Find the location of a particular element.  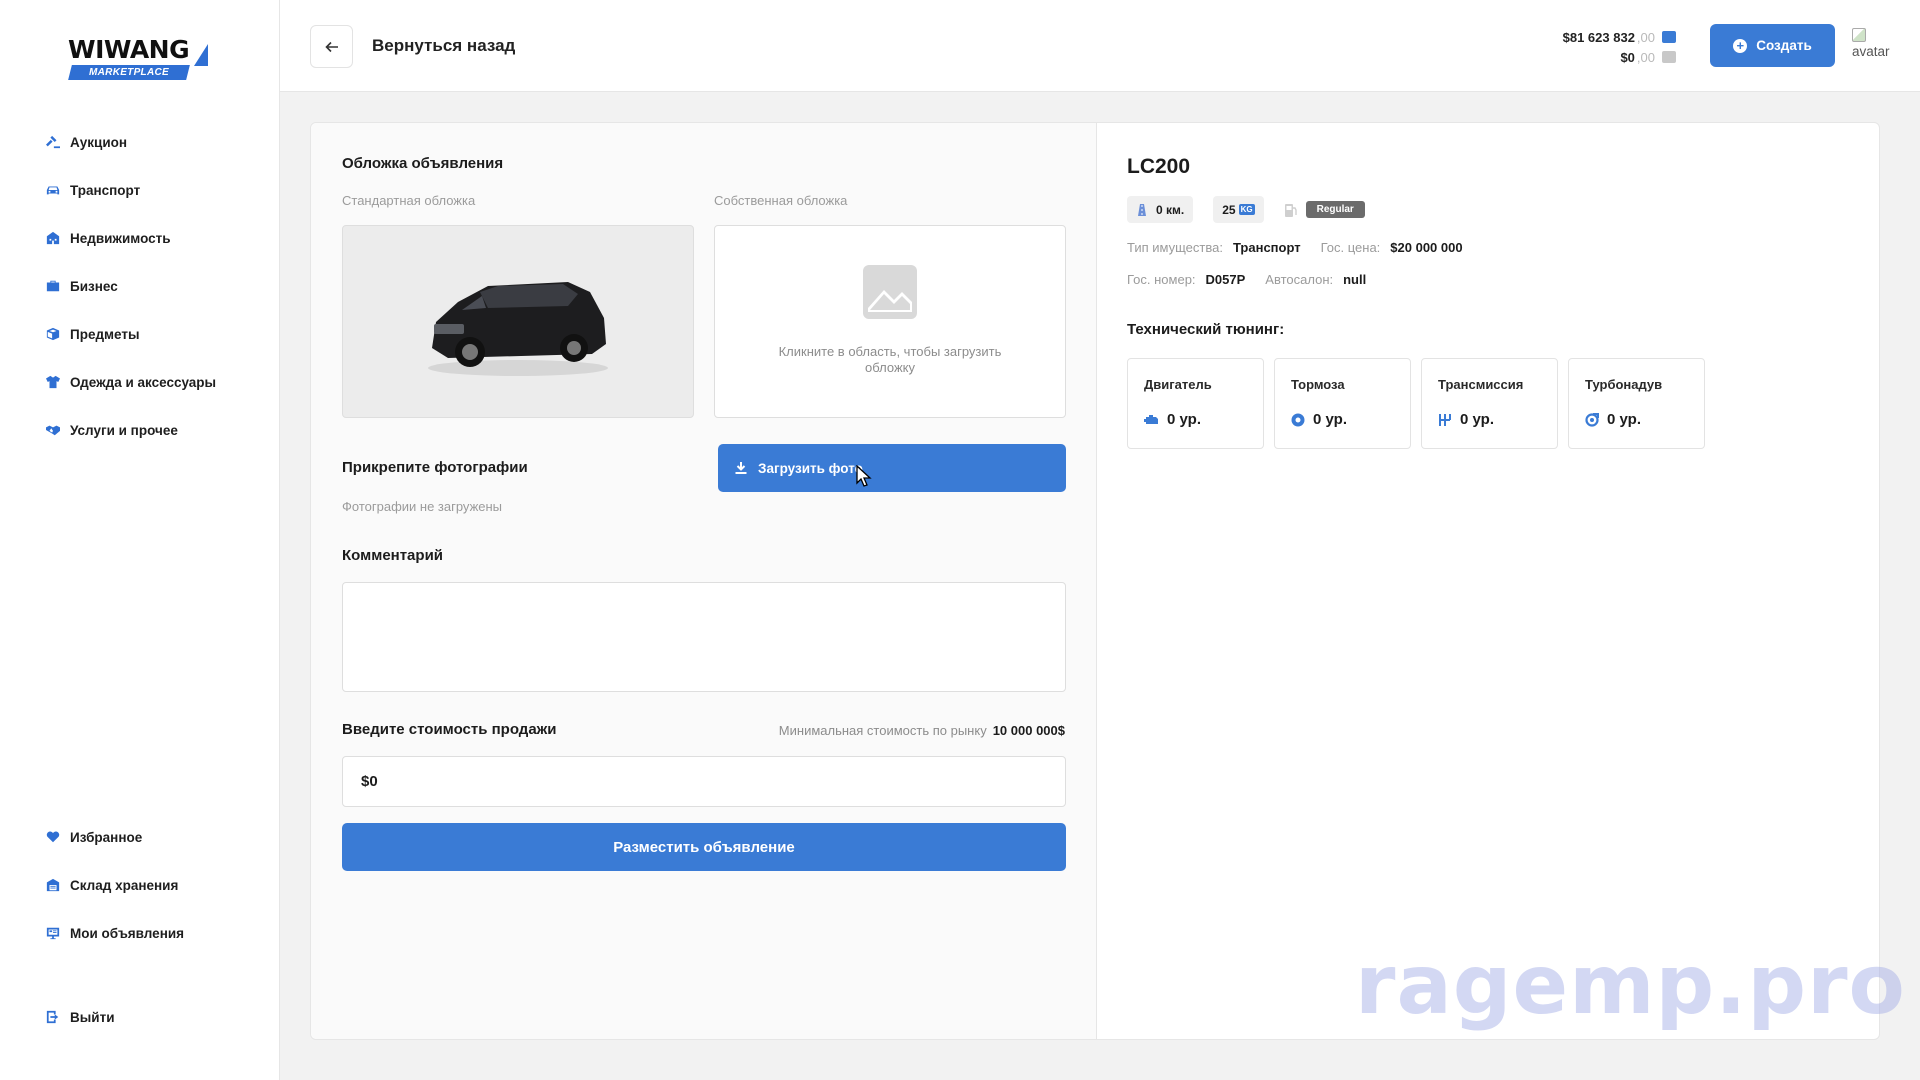

sidebar-item-auction: Аукцион is located at coordinates (140, 142).